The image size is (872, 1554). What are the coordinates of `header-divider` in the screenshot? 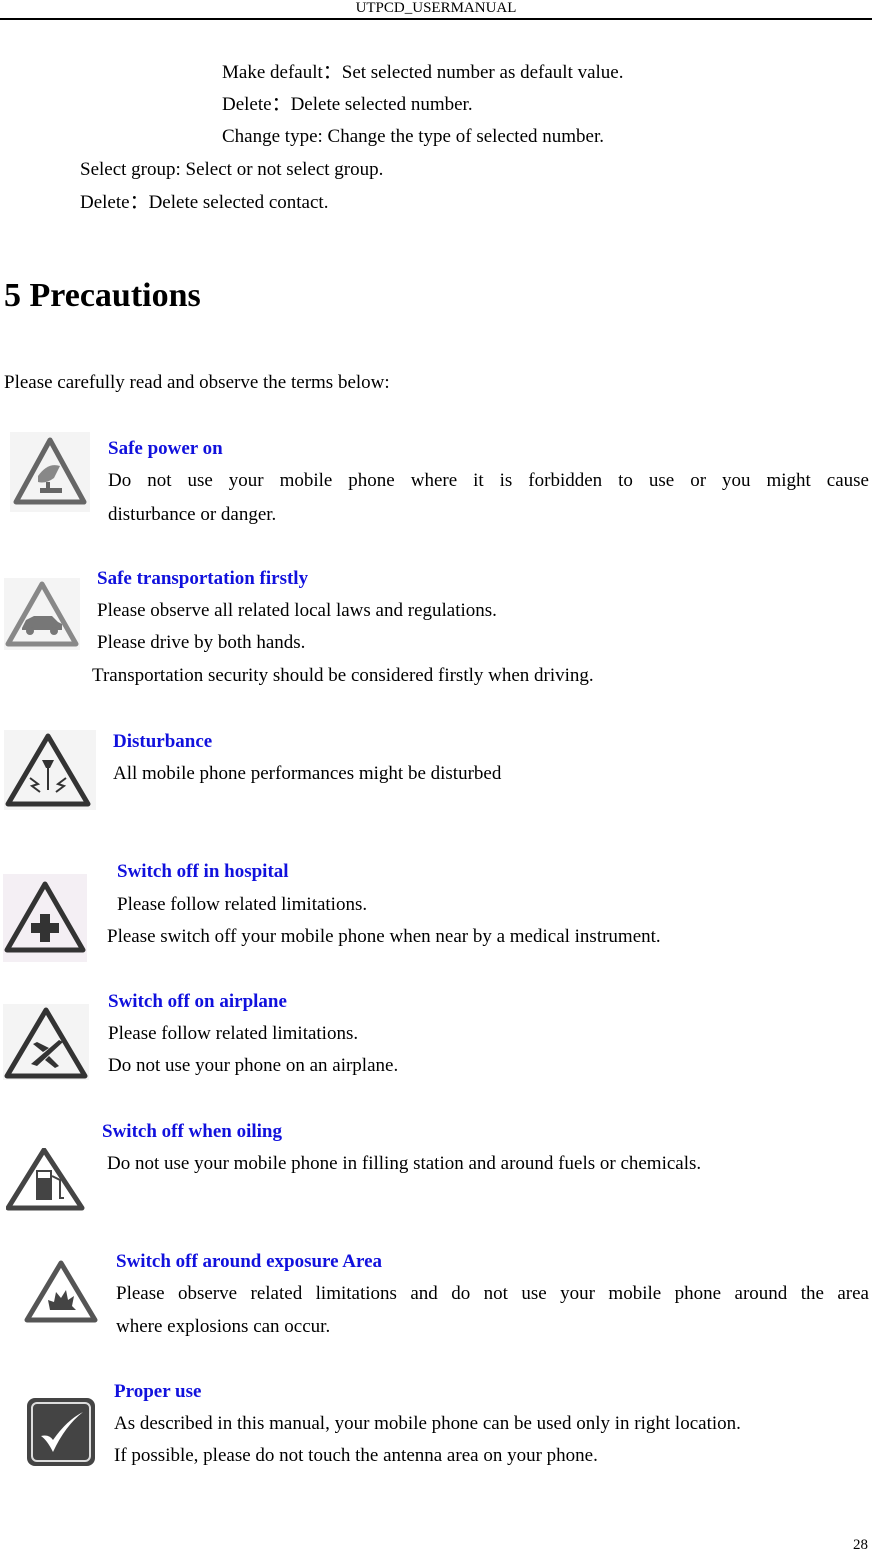 It's located at (436, 19).